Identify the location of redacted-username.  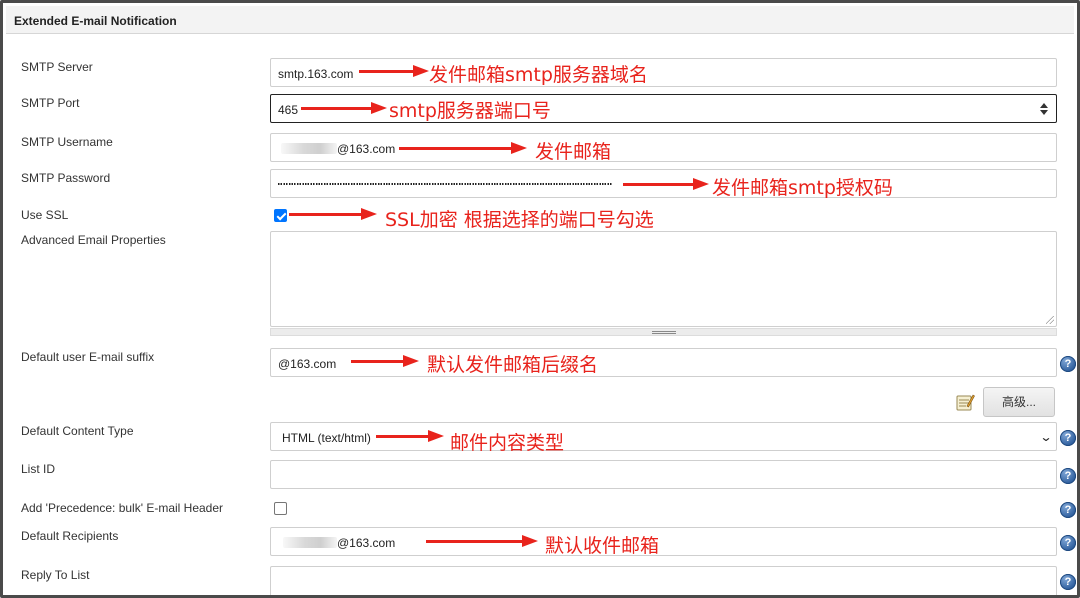
(309, 148).